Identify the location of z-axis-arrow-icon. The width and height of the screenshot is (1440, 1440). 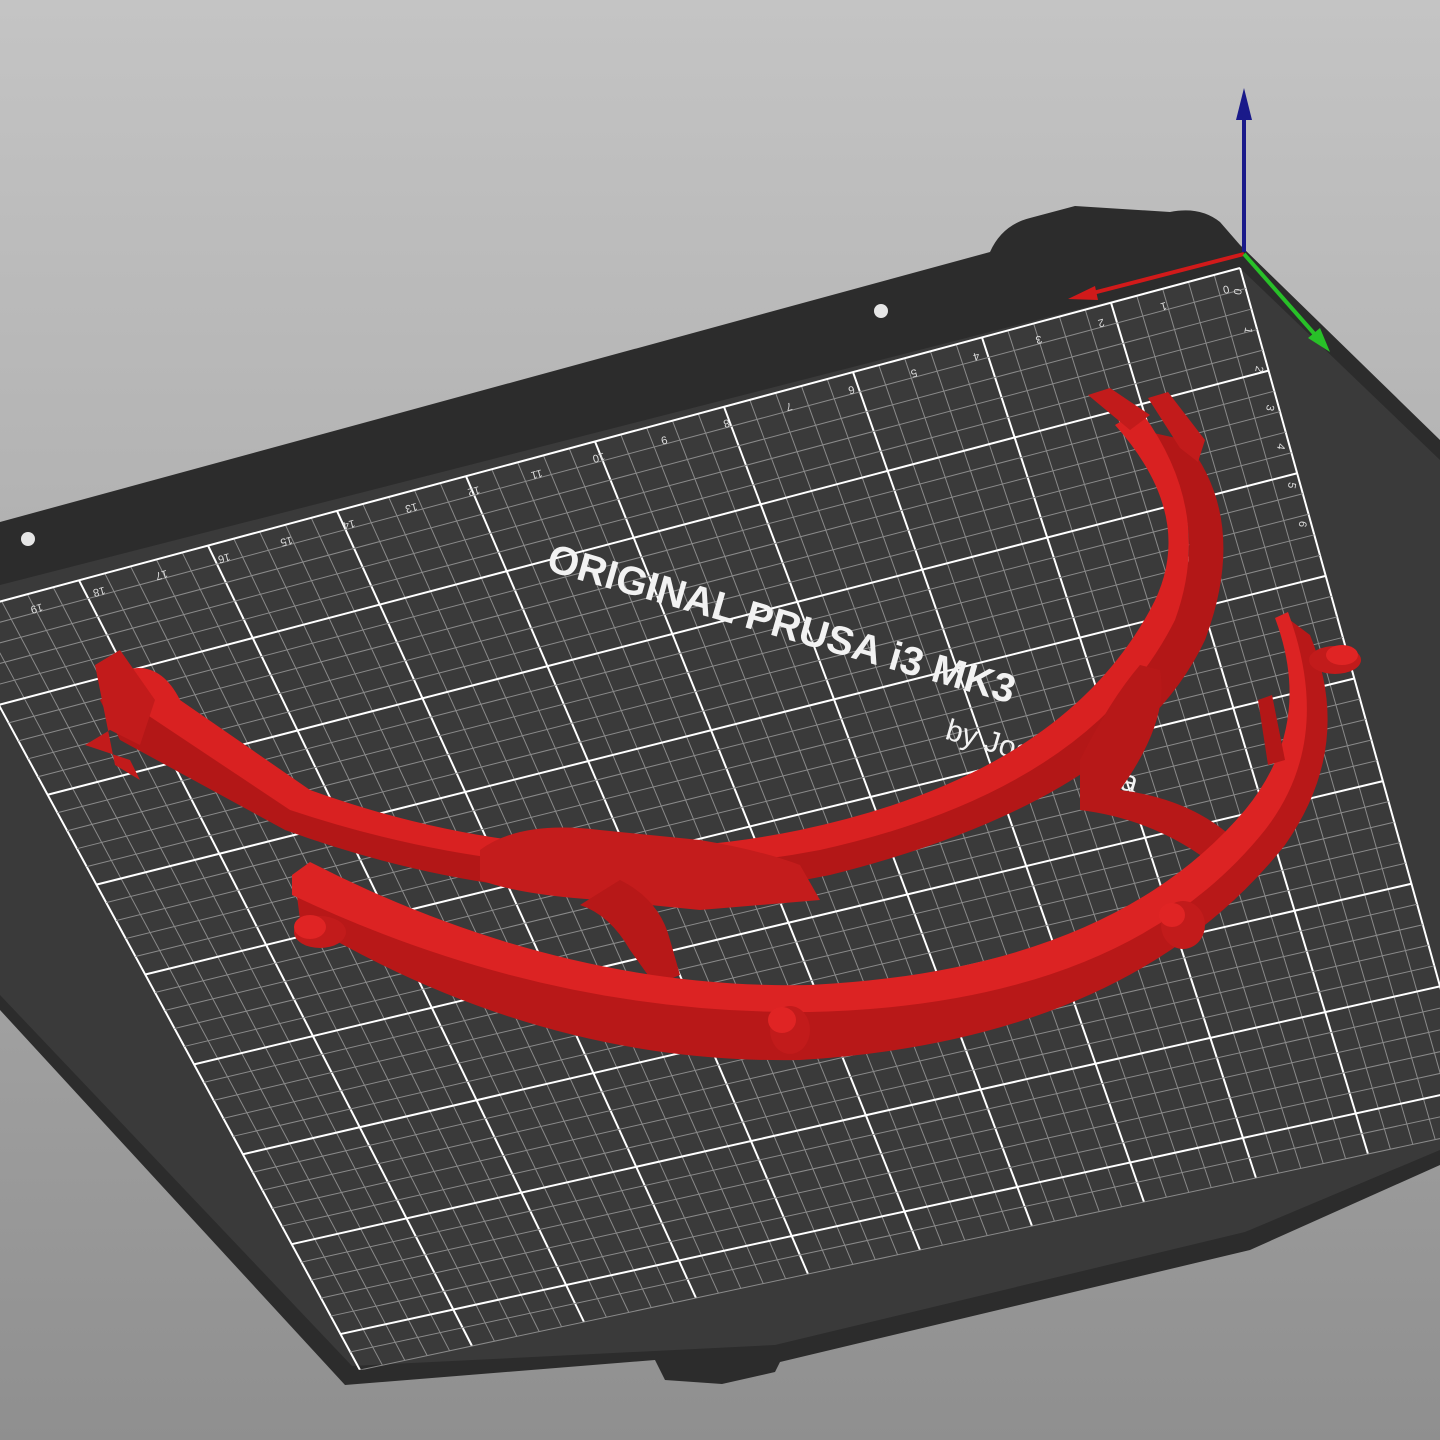
(1244, 104).